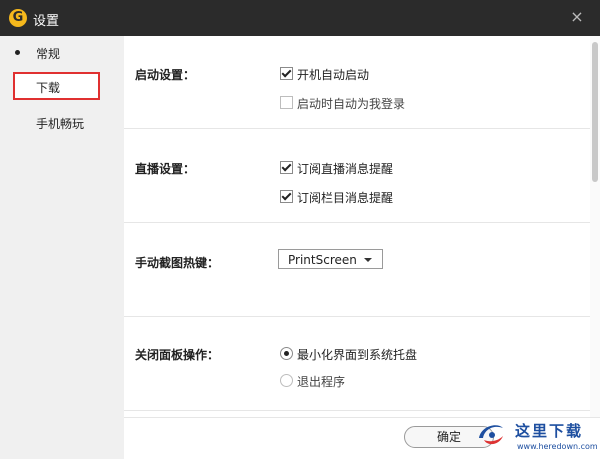  Describe the element at coordinates (595, 112) in the screenshot. I see `scrollbar-thumb` at that location.